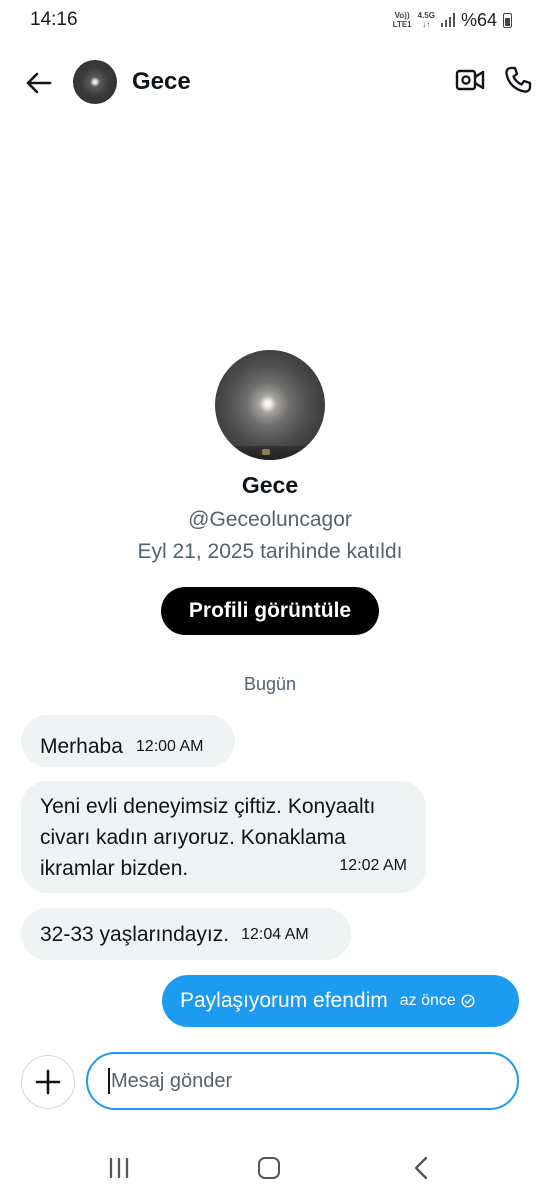 Image resolution: width=540 pixels, height=1200 pixels. I want to click on profile-handle: @Geceoluncagor, so click(270, 519).